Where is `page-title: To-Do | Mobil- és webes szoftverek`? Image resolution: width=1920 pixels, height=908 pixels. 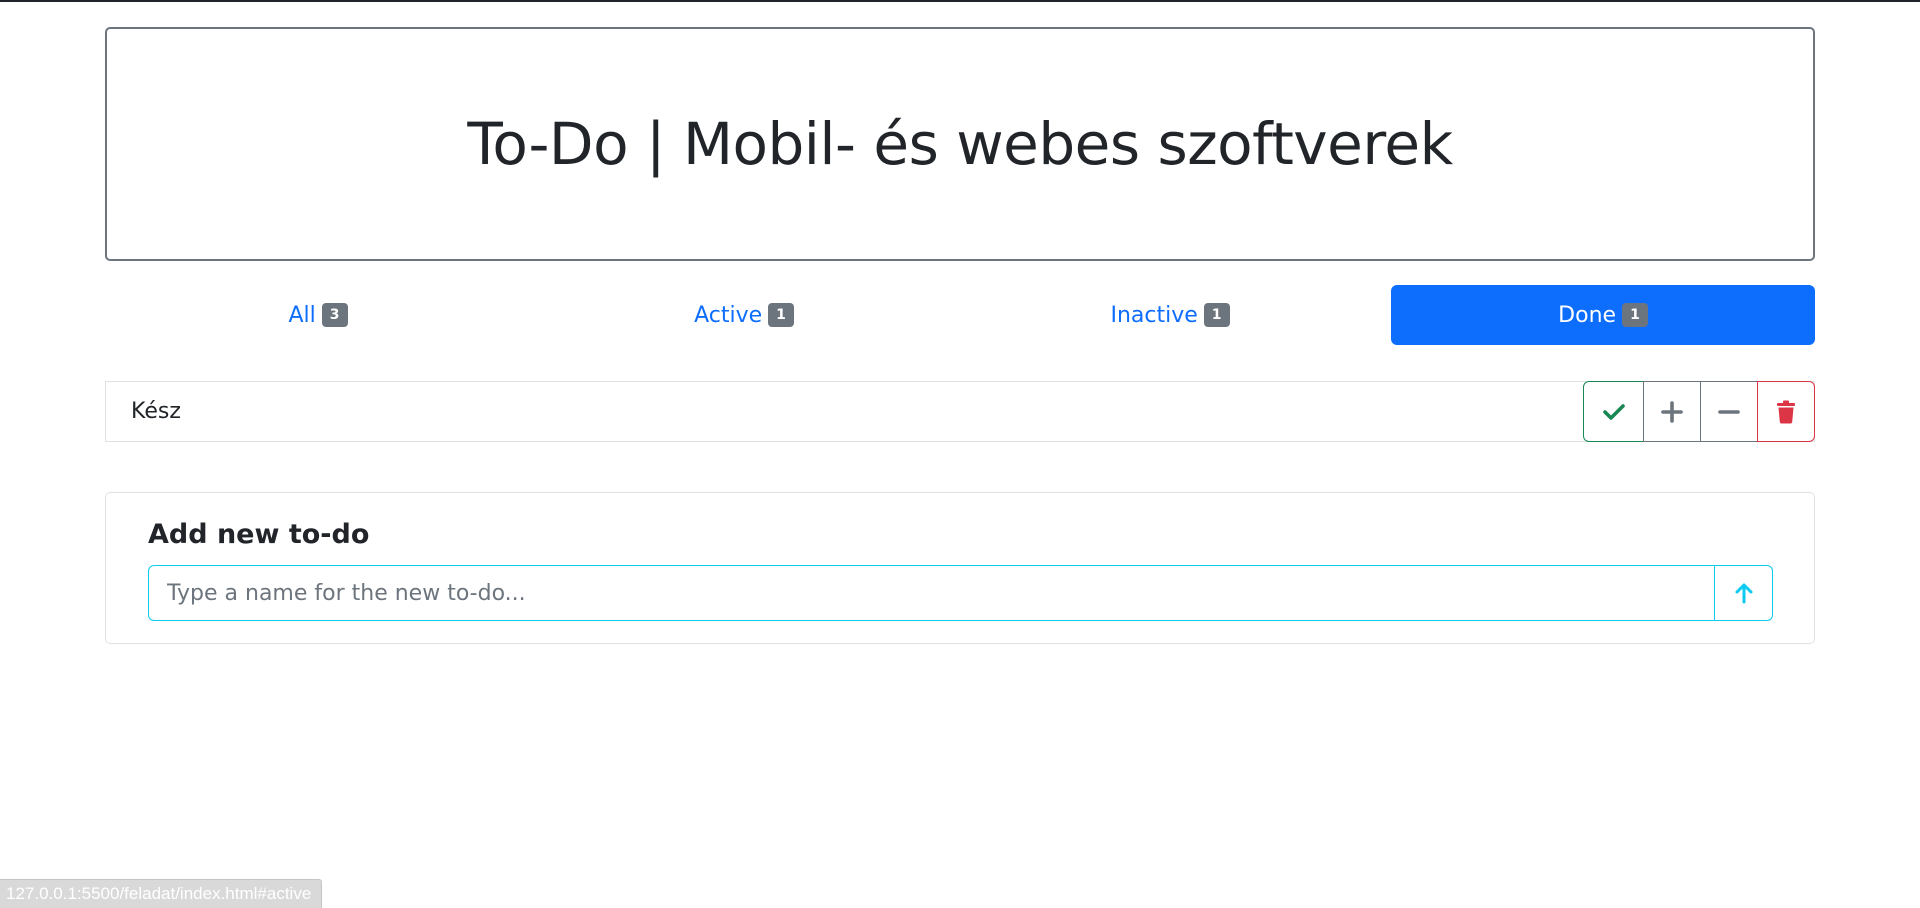 page-title: To-Do | Mobil- és webes szoftverek is located at coordinates (960, 144).